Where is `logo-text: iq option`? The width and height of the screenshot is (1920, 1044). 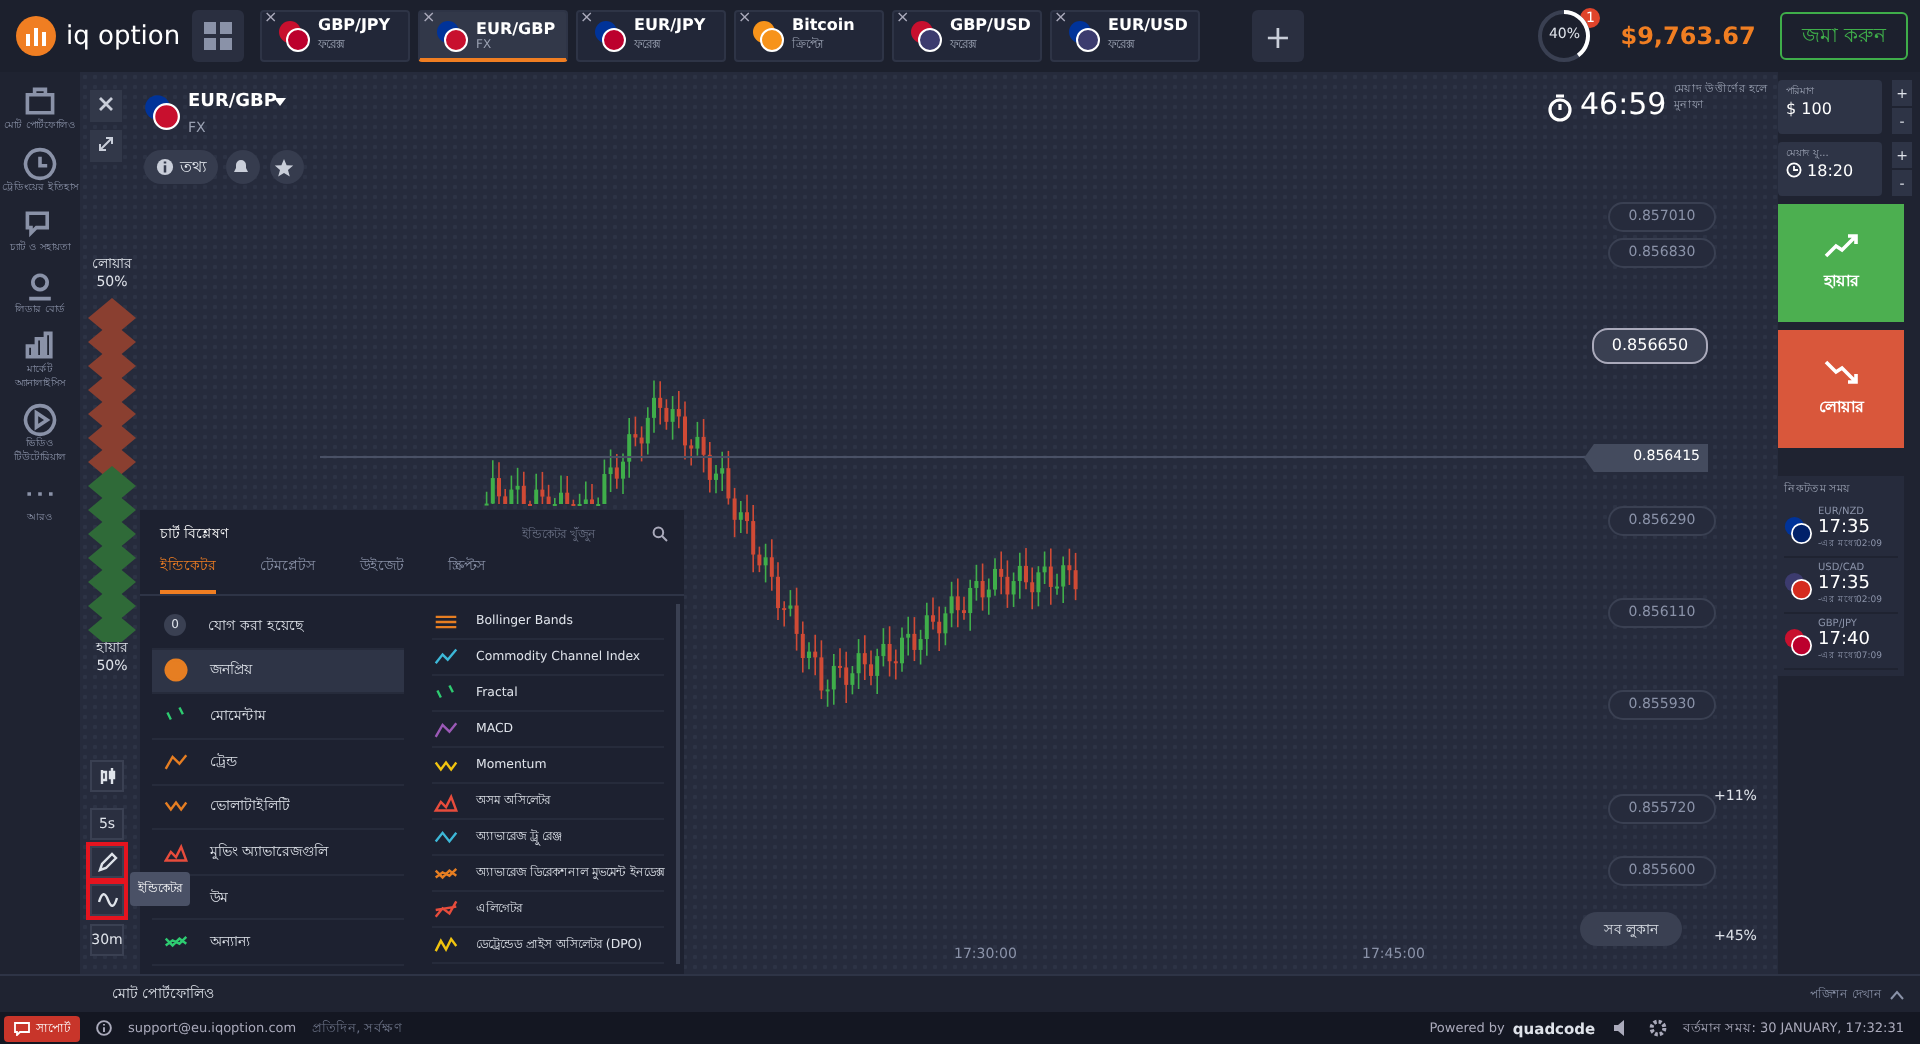
logo-text: iq option is located at coordinates (123, 36).